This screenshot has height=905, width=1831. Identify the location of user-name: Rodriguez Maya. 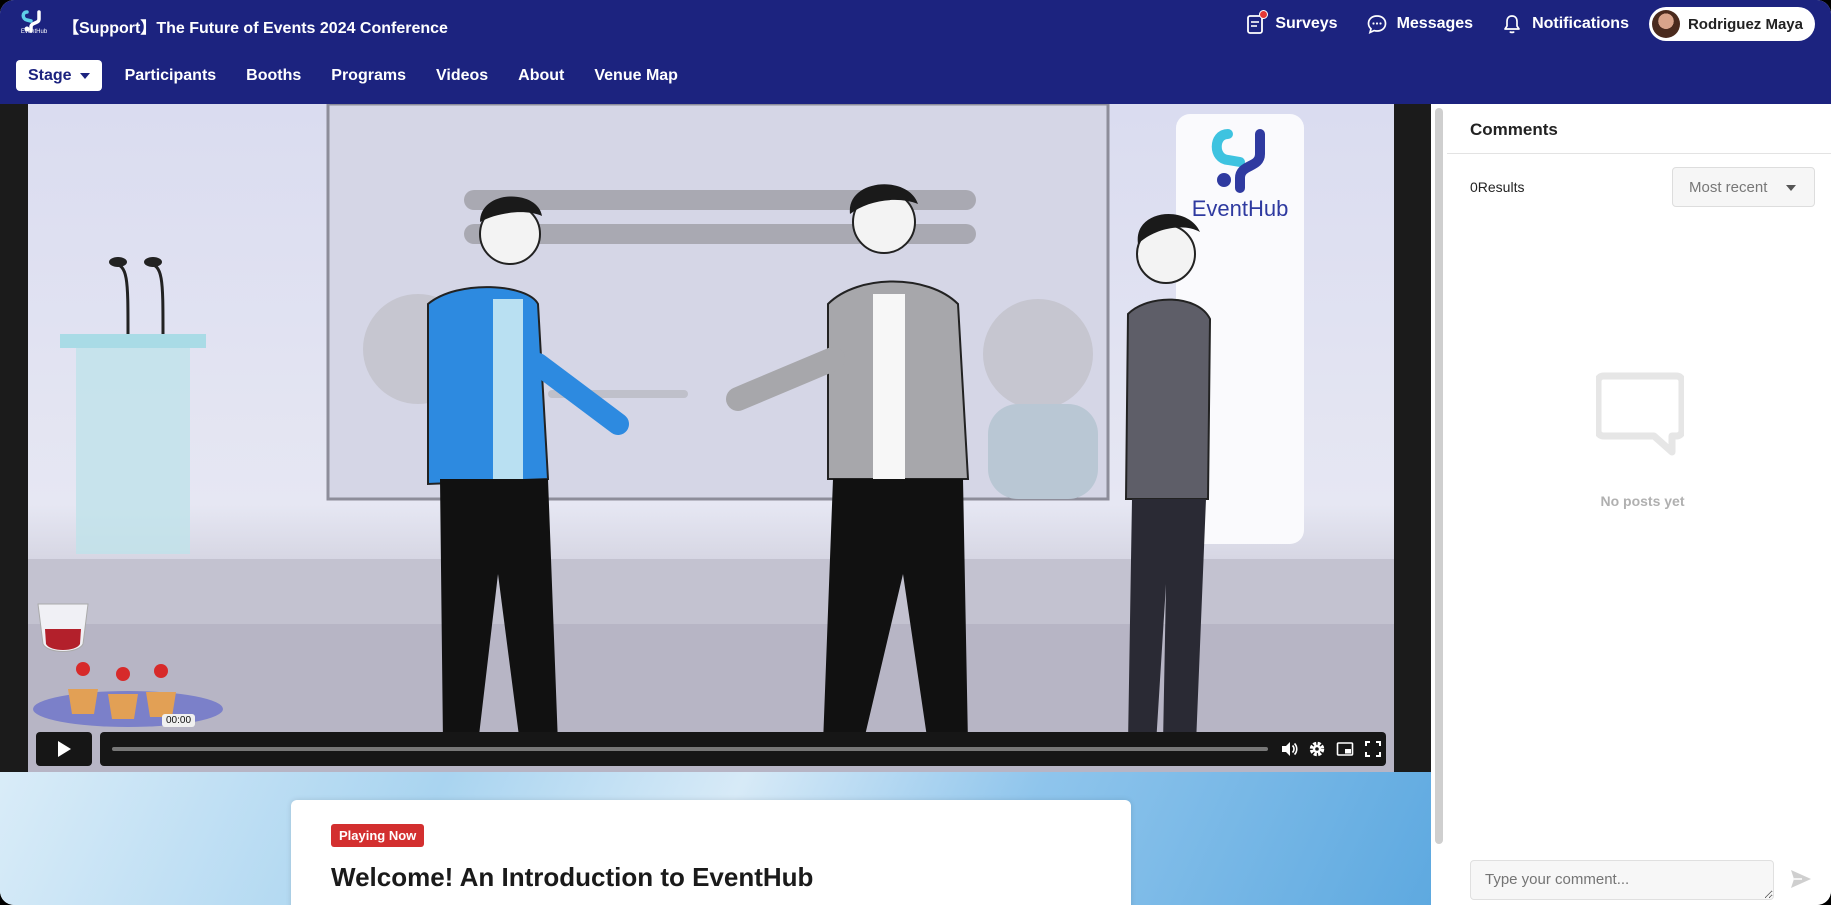
(1745, 24).